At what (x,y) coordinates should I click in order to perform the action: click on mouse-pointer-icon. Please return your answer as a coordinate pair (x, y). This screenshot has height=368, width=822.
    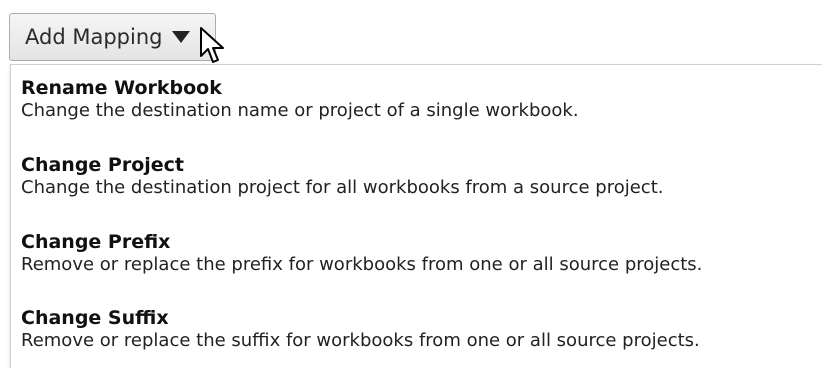
    Looking at the image, I should click on (212, 45).